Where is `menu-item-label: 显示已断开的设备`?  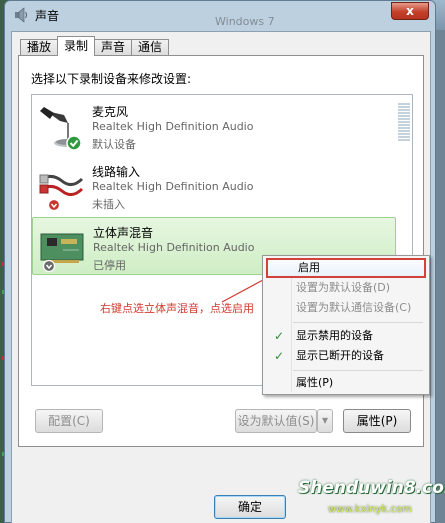 menu-item-label: 显示已断开的设备 is located at coordinates (340, 355).